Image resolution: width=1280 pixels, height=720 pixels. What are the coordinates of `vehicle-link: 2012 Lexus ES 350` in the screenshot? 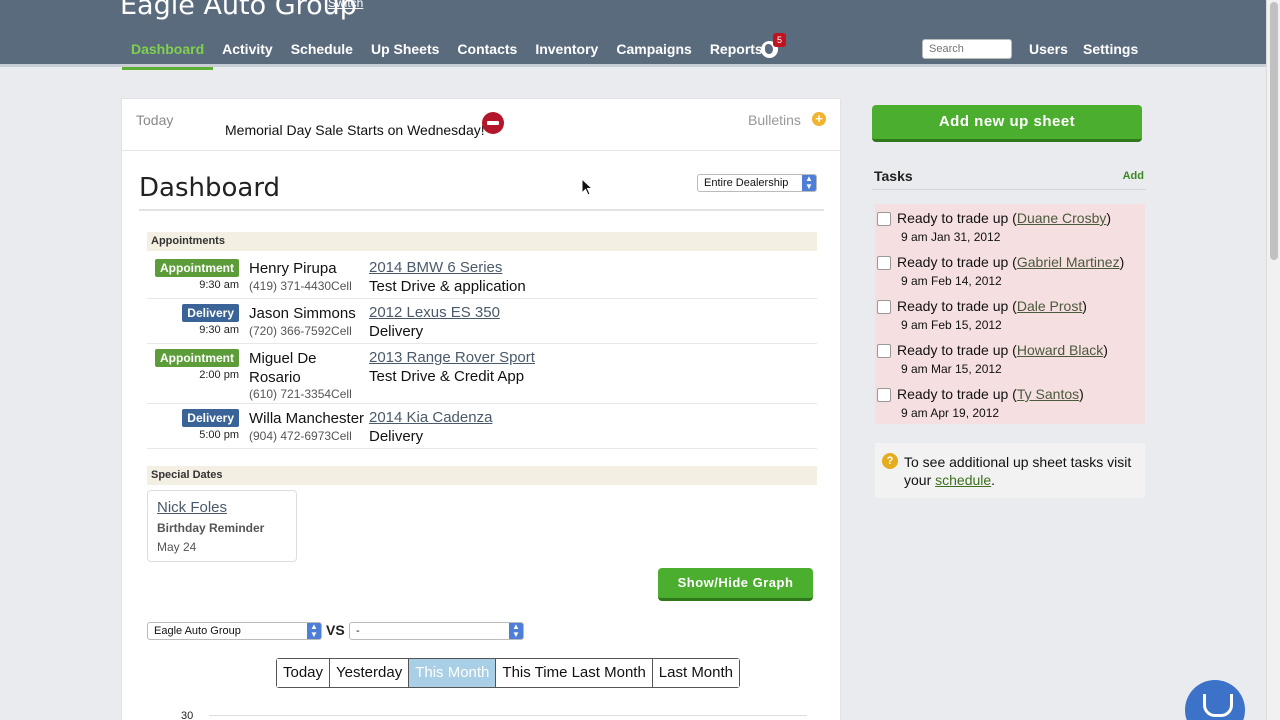 It's located at (434, 312).